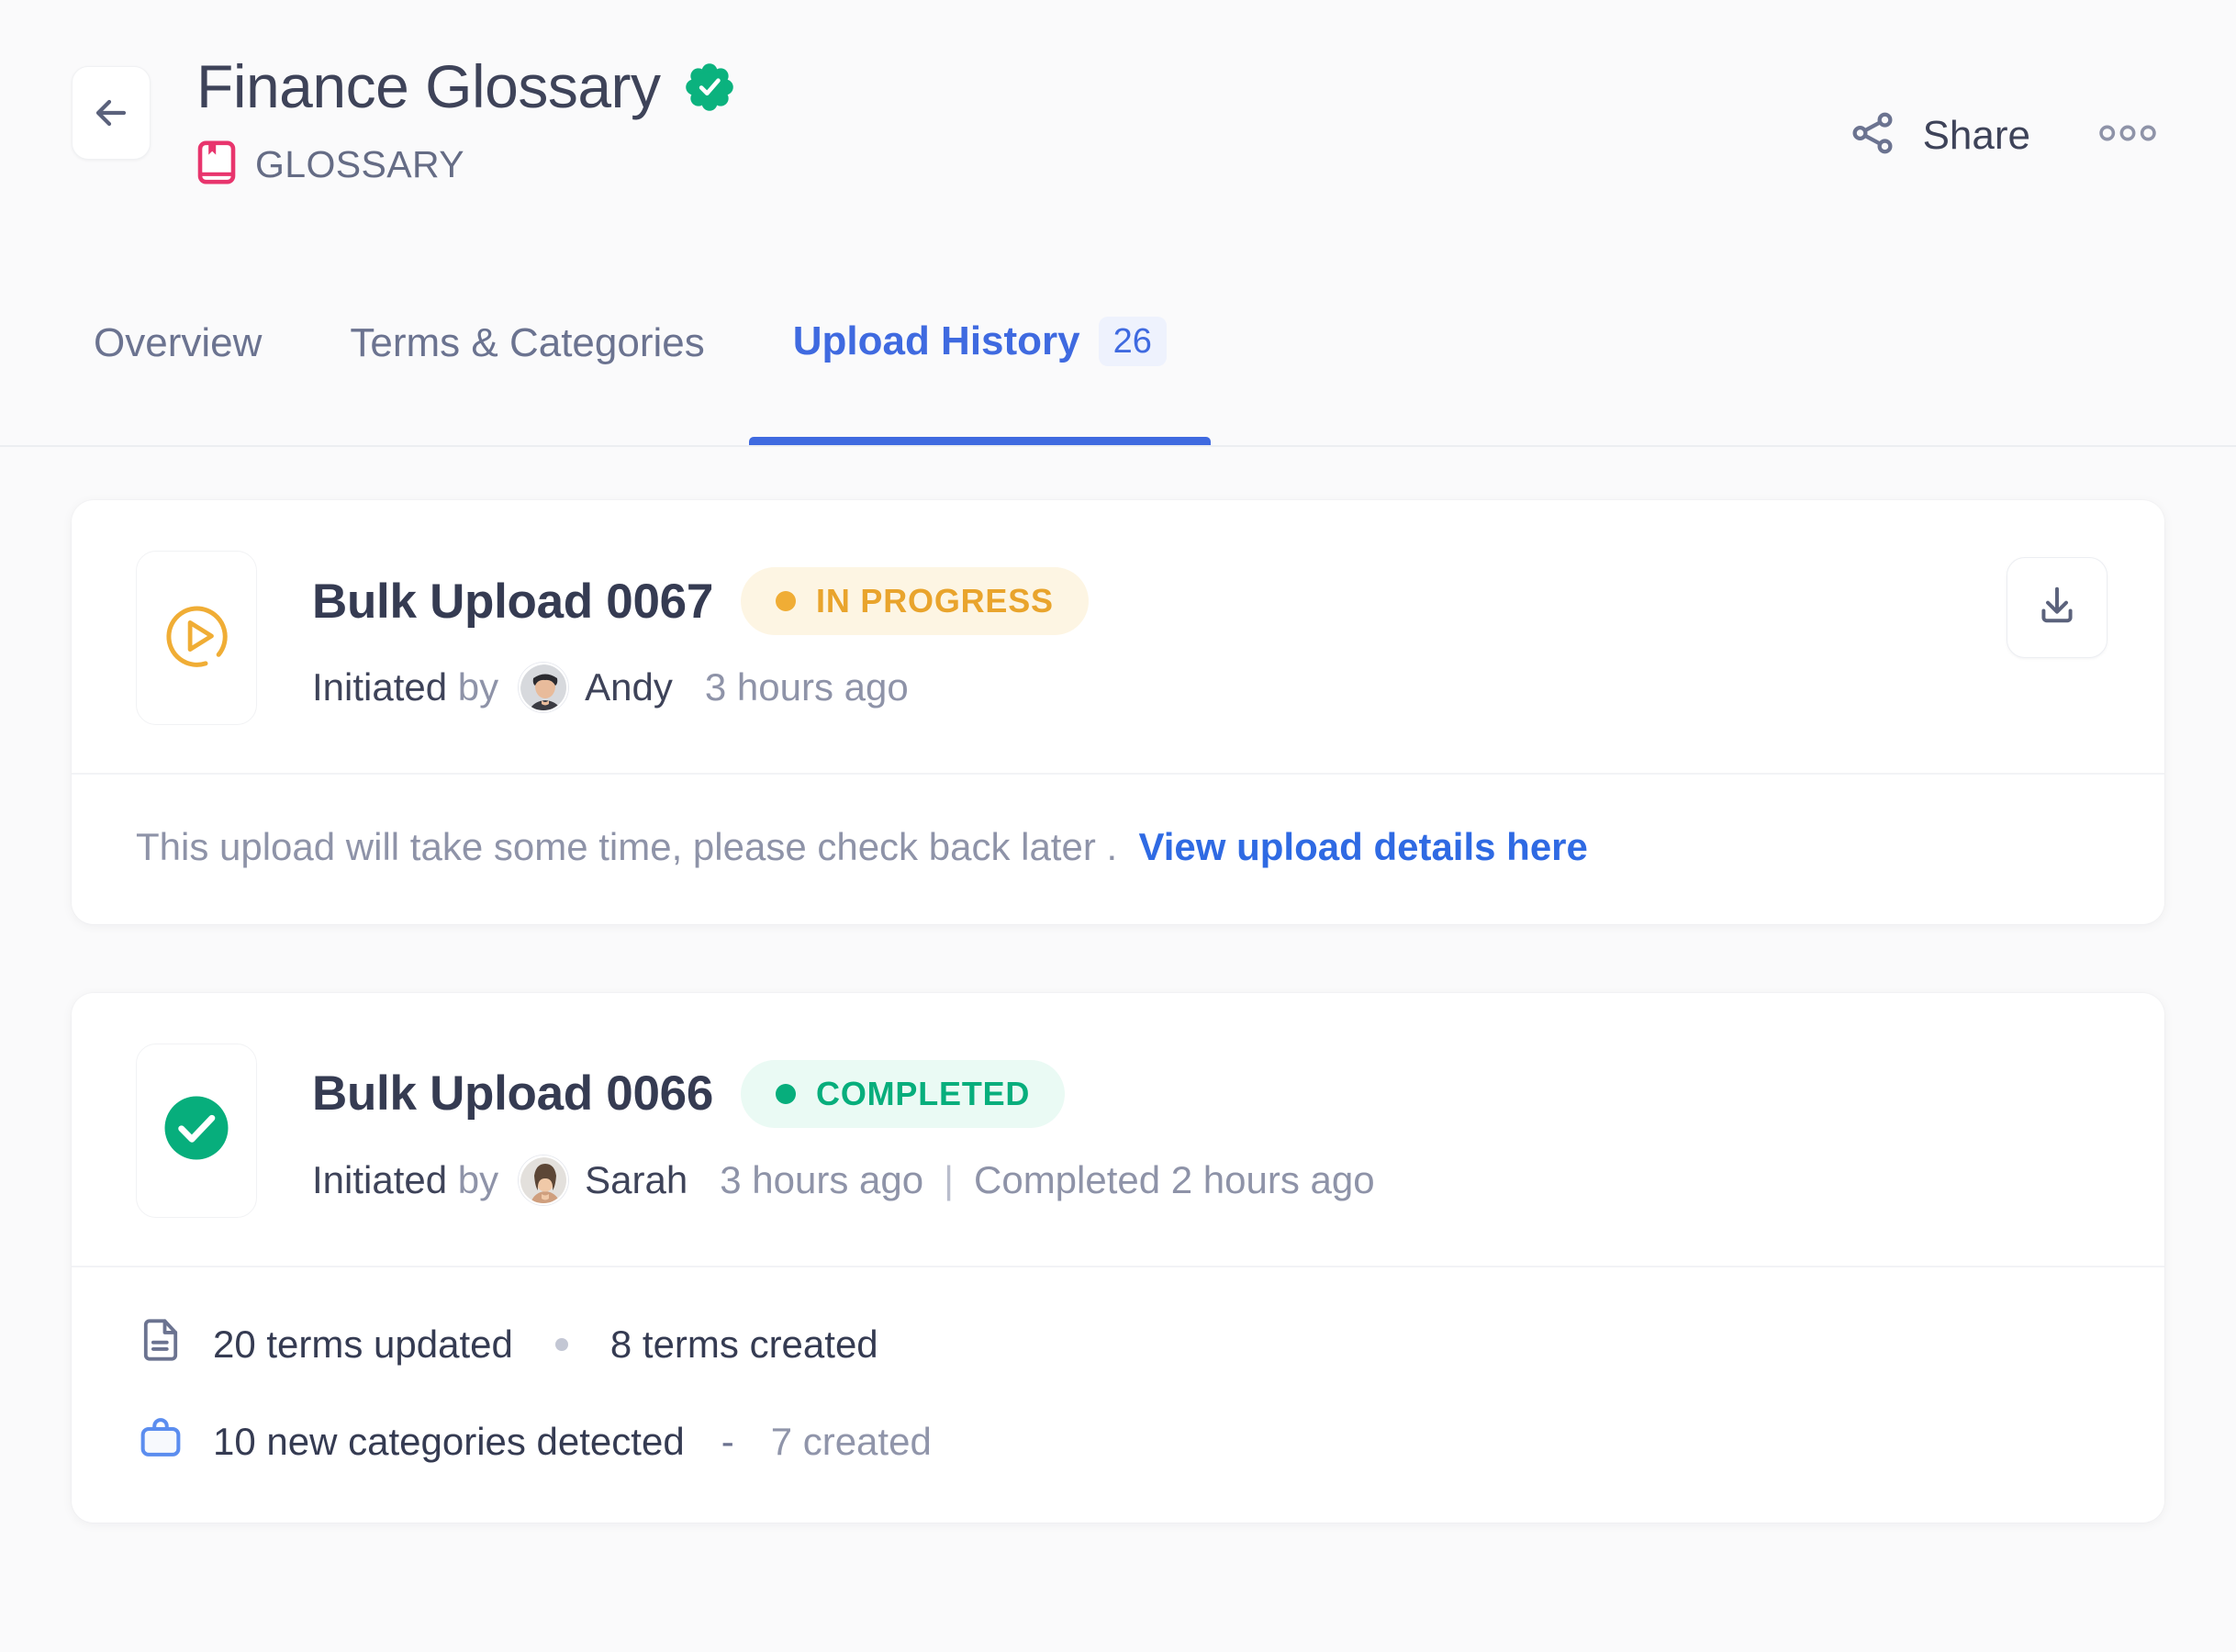  Describe the element at coordinates (360, 163) in the screenshot. I see `asset-type-label: GLOSSARY` at that location.